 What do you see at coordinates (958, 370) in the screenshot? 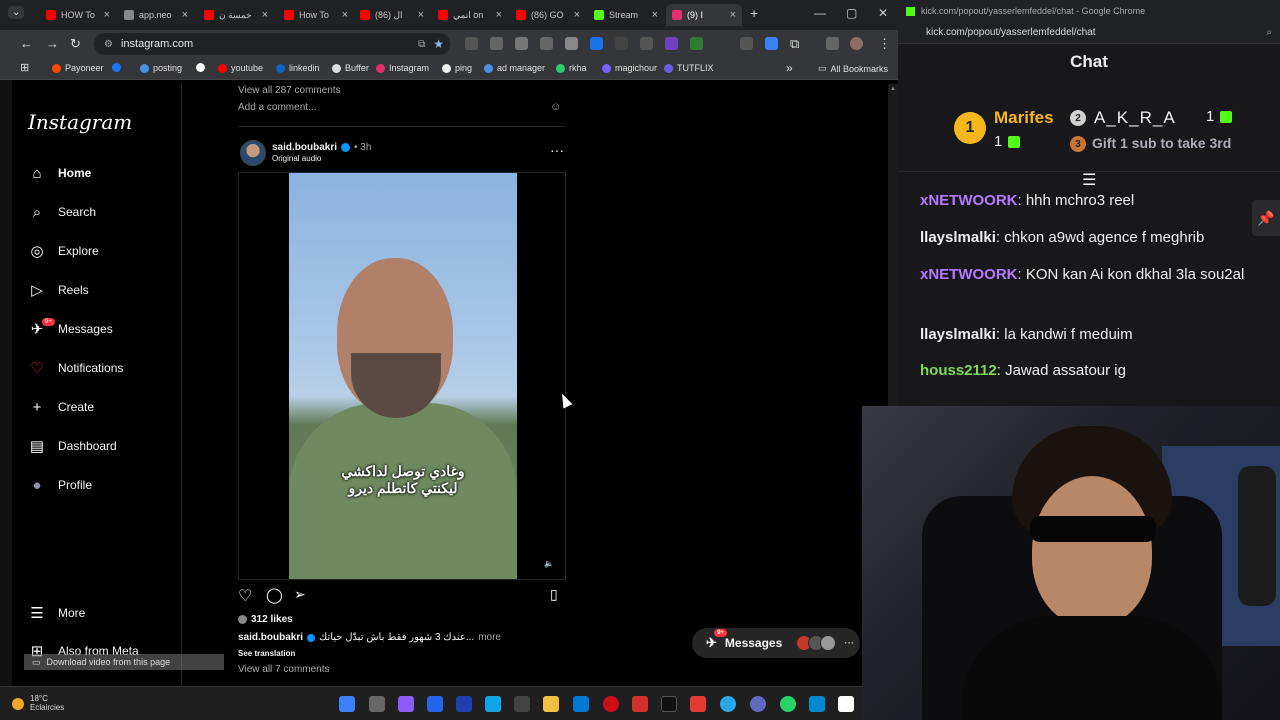
I see `chat-username: houss2112` at bounding box center [958, 370].